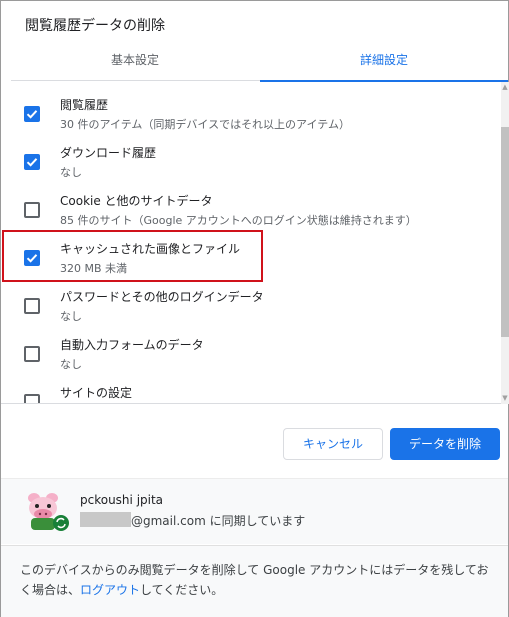 Image resolution: width=509 pixels, height=617 pixels. Describe the element at coordinates (383, 60) in the screenshot. I see `tab-advanced-label: 詳細設定` at that location.